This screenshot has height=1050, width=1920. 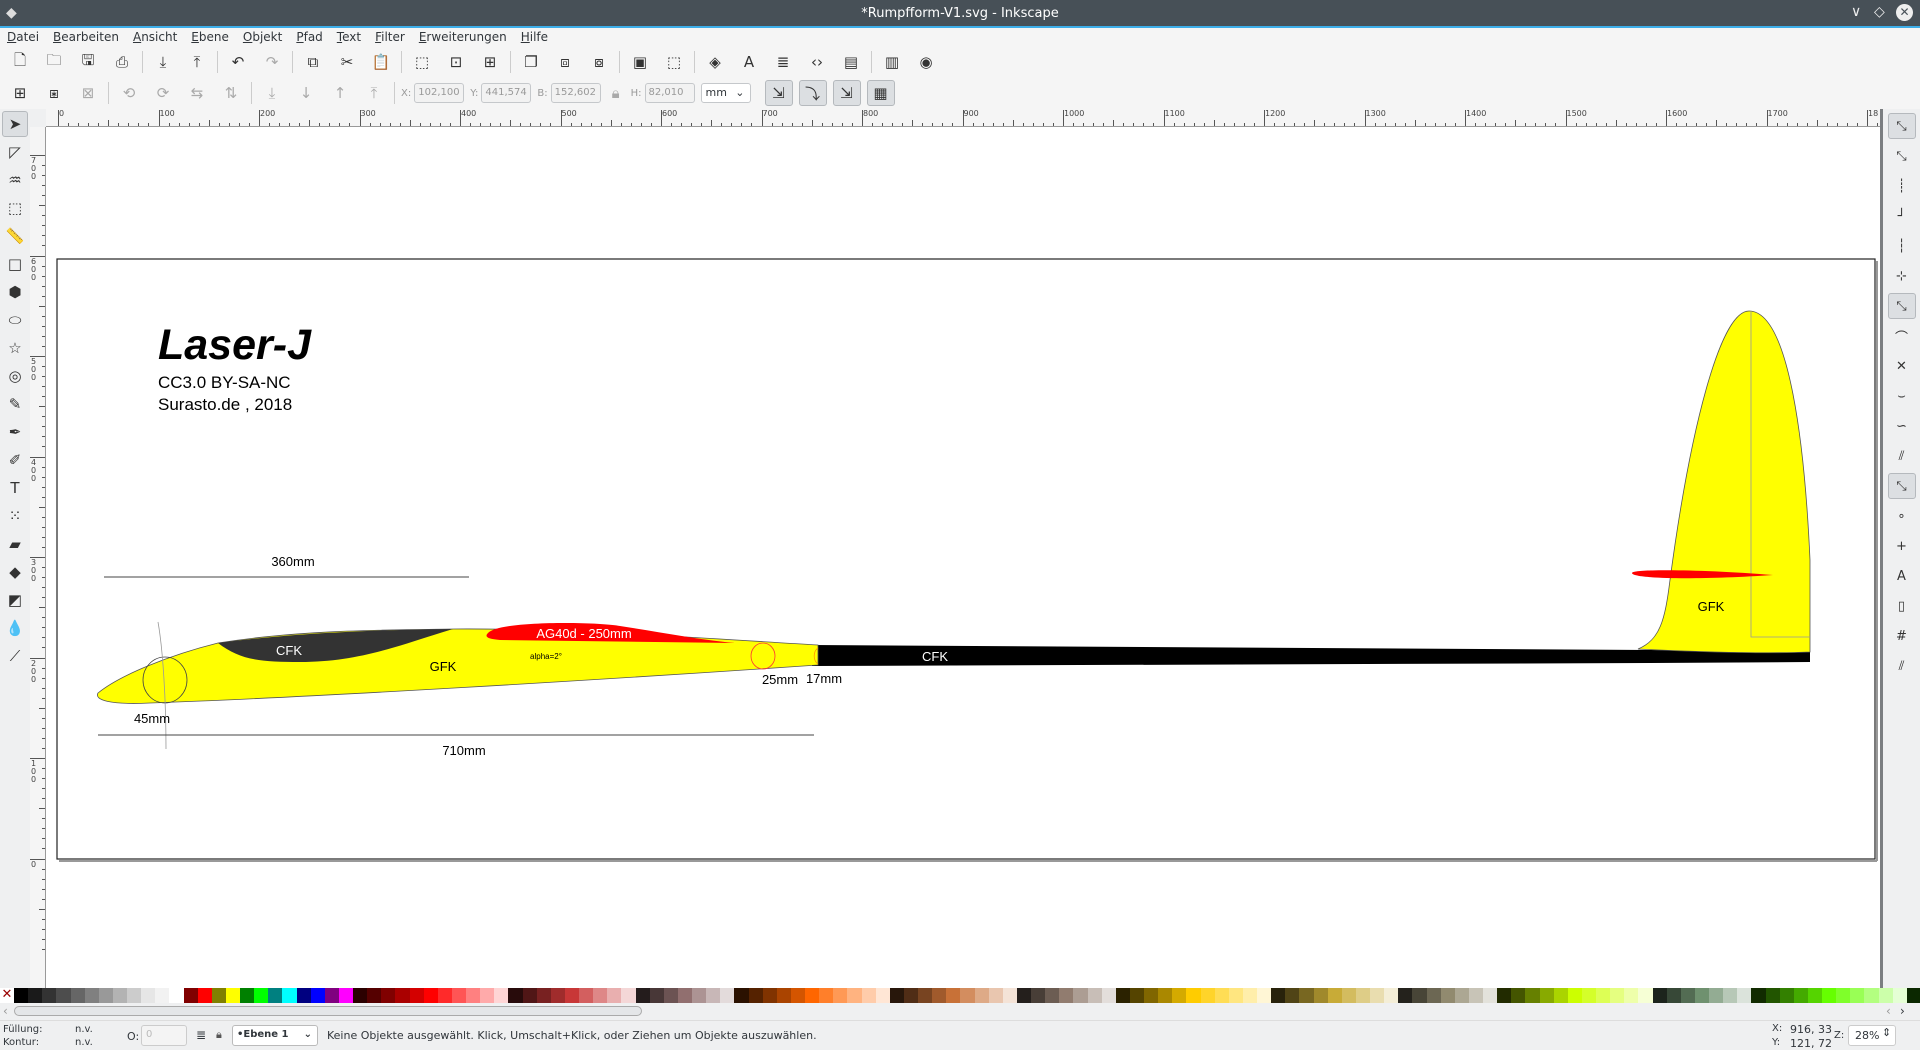 I want to click on unit-select: mm ⌄, so click(x=725, y=93).